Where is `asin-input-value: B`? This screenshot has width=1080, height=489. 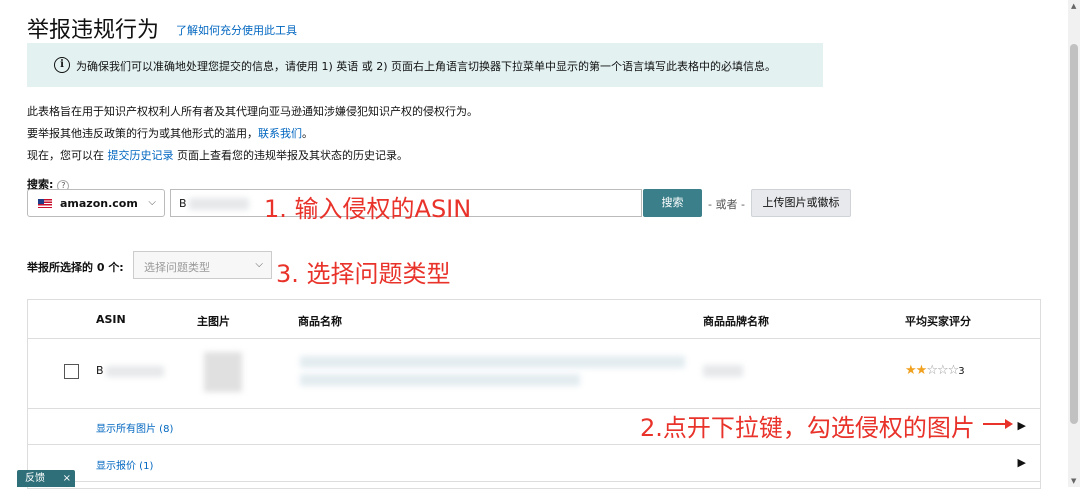
asin-input-value: B is located at coordinates (183, 203).